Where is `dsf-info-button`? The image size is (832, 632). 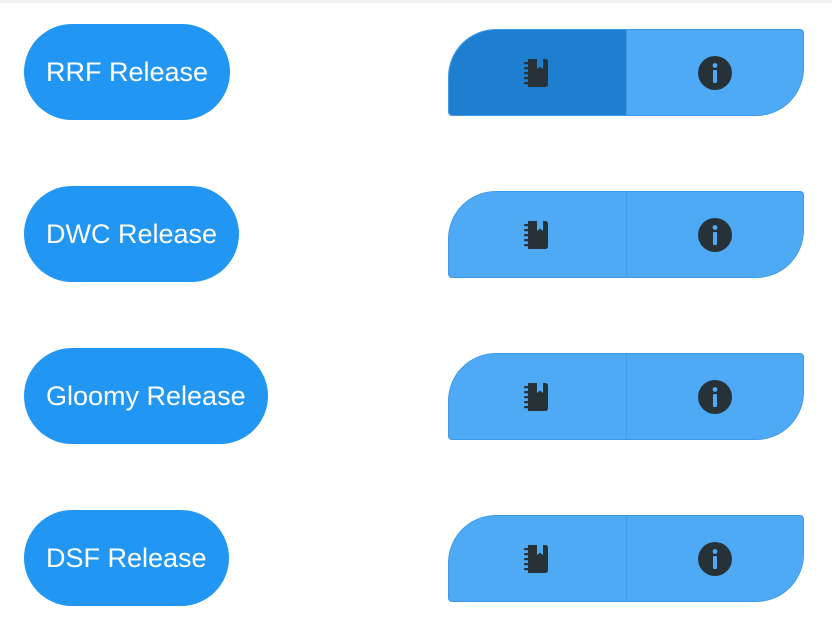 dsf-info-button is located at coordinates (714, 558).